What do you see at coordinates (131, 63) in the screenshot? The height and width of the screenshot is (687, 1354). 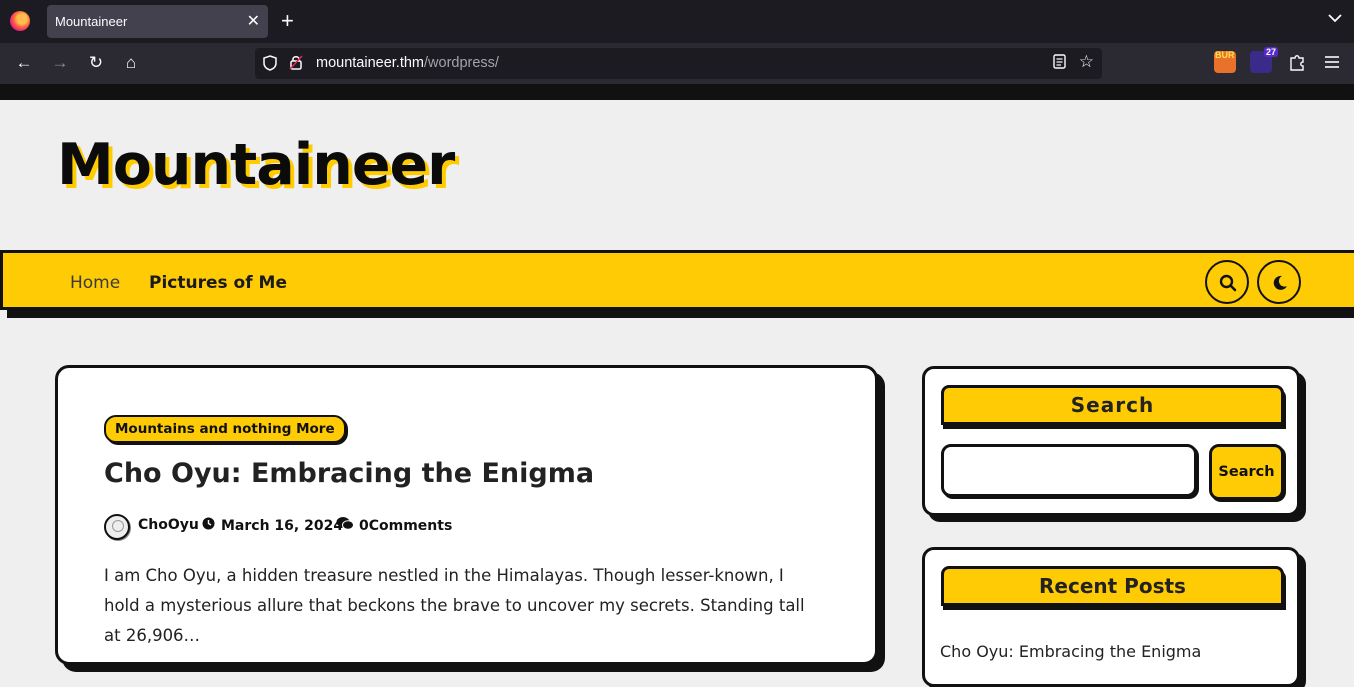 I see `home-icon: ⌂` at bounding box center [131, 63].